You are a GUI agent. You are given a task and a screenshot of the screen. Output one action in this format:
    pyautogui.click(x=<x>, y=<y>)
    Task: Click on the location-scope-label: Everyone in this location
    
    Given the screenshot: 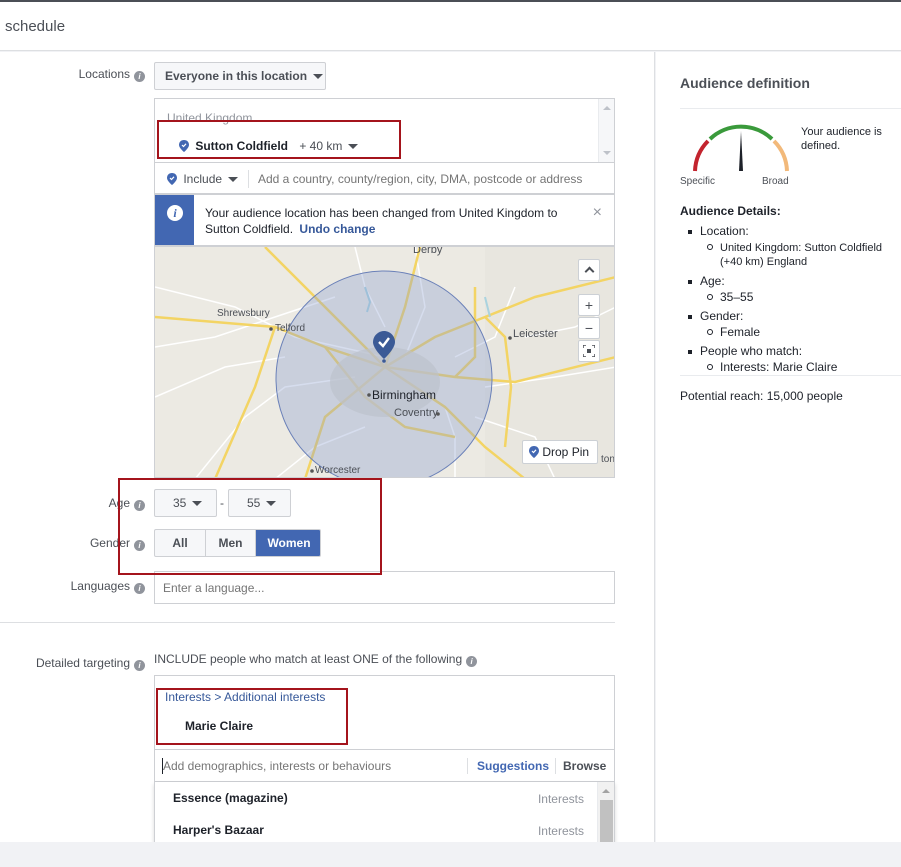 What is the action you would take?
    pyautogui.click(x=236, y=76)
    